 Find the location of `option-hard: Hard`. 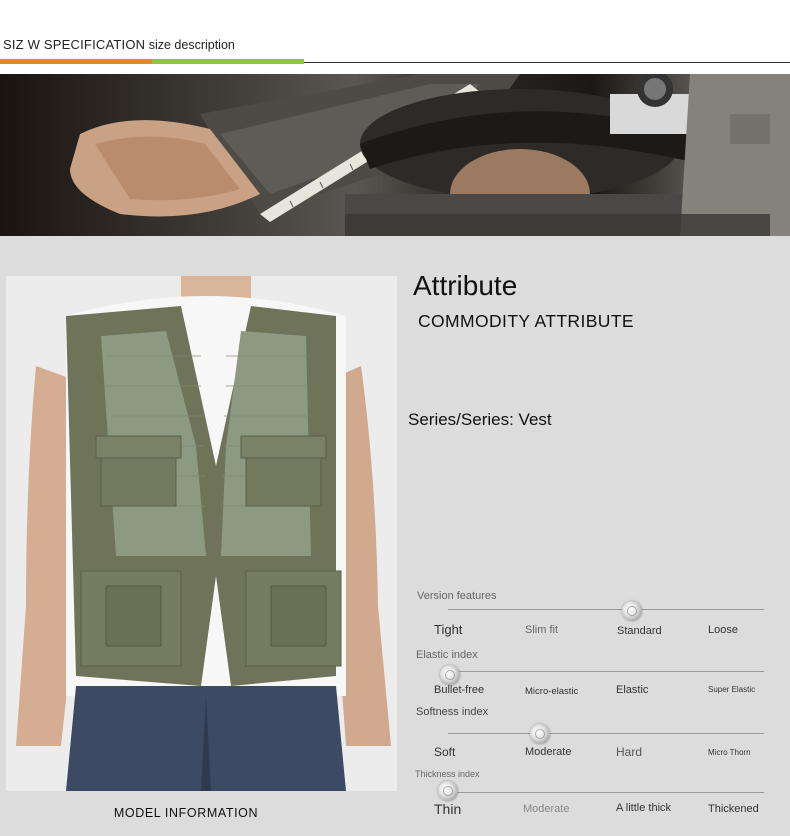

option-hard: Hard is located at coordinates (629, 752).